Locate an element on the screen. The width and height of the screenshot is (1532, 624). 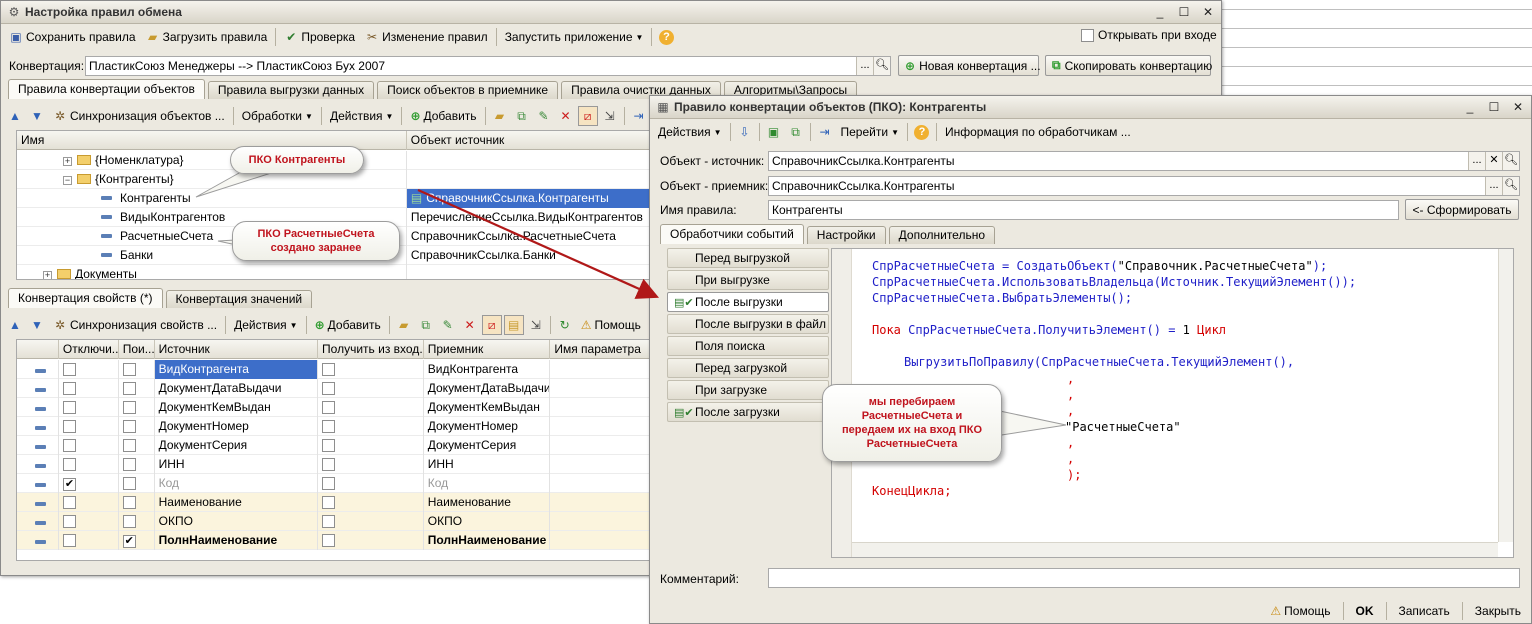
callout-pko-contragents: ПКО Контрагенты is located at coordinates (297, 160).